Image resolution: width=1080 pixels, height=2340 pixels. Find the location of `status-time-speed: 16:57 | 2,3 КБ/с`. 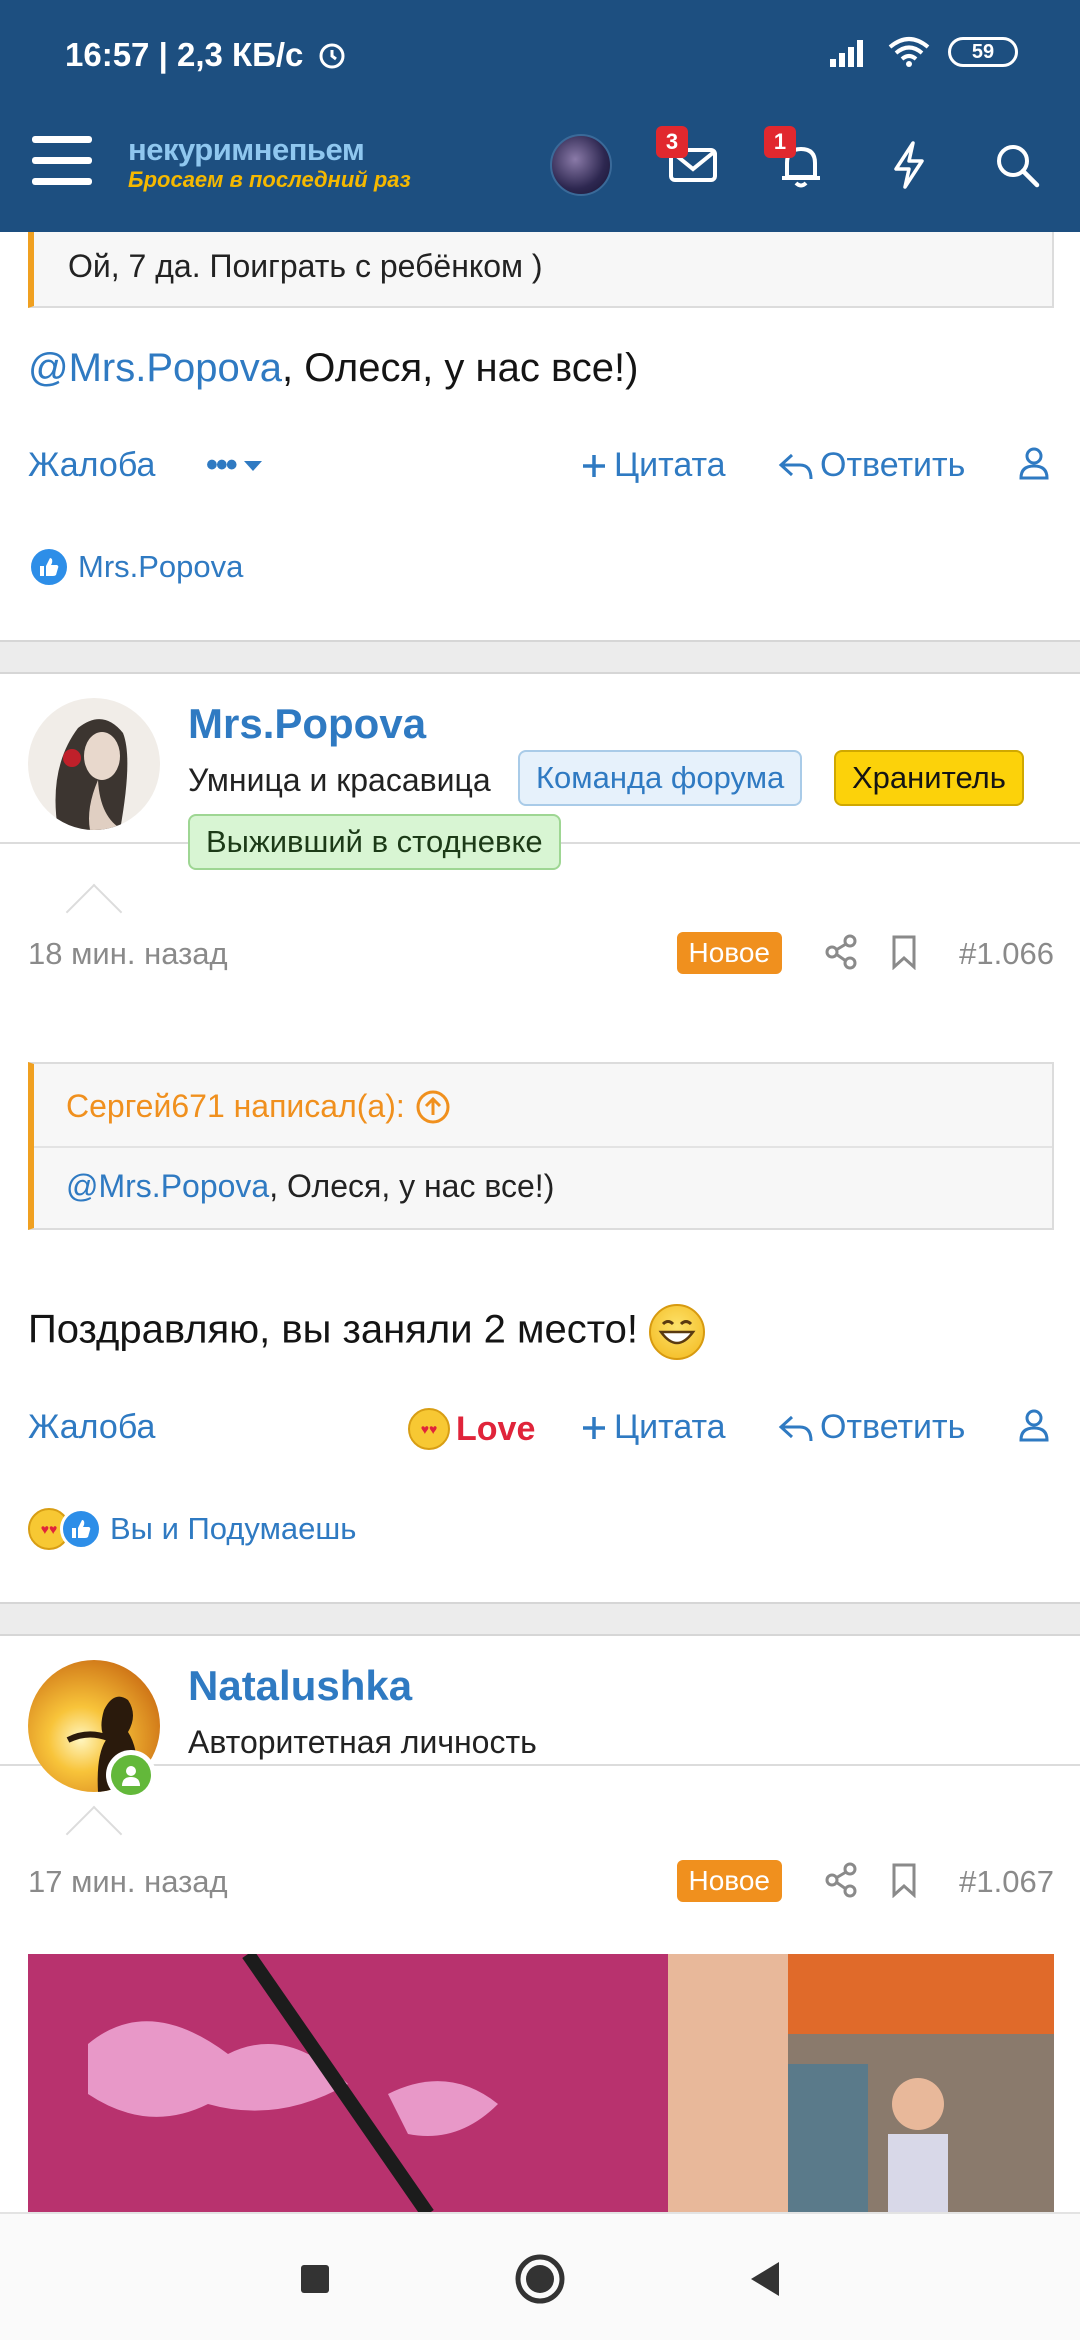

status-time-speed: 16:57 | 2,3 КБ/с is located at coordinates (206, 55).